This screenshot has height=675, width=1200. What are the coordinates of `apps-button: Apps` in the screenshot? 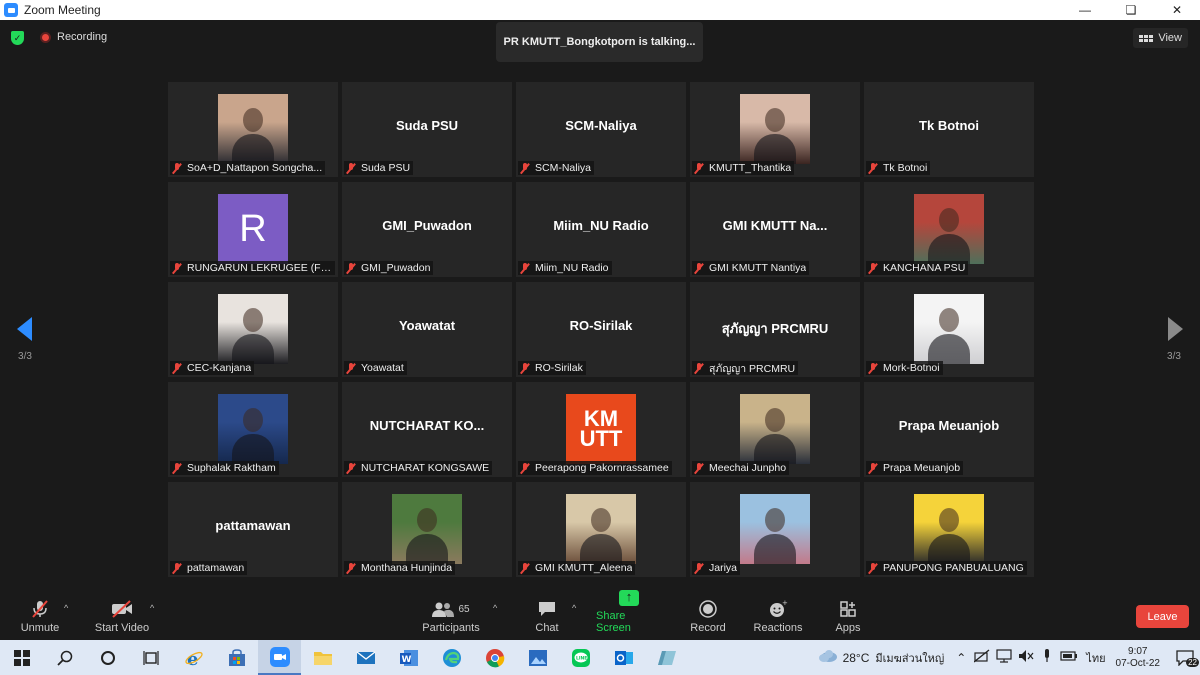 It's located at (848, 618).